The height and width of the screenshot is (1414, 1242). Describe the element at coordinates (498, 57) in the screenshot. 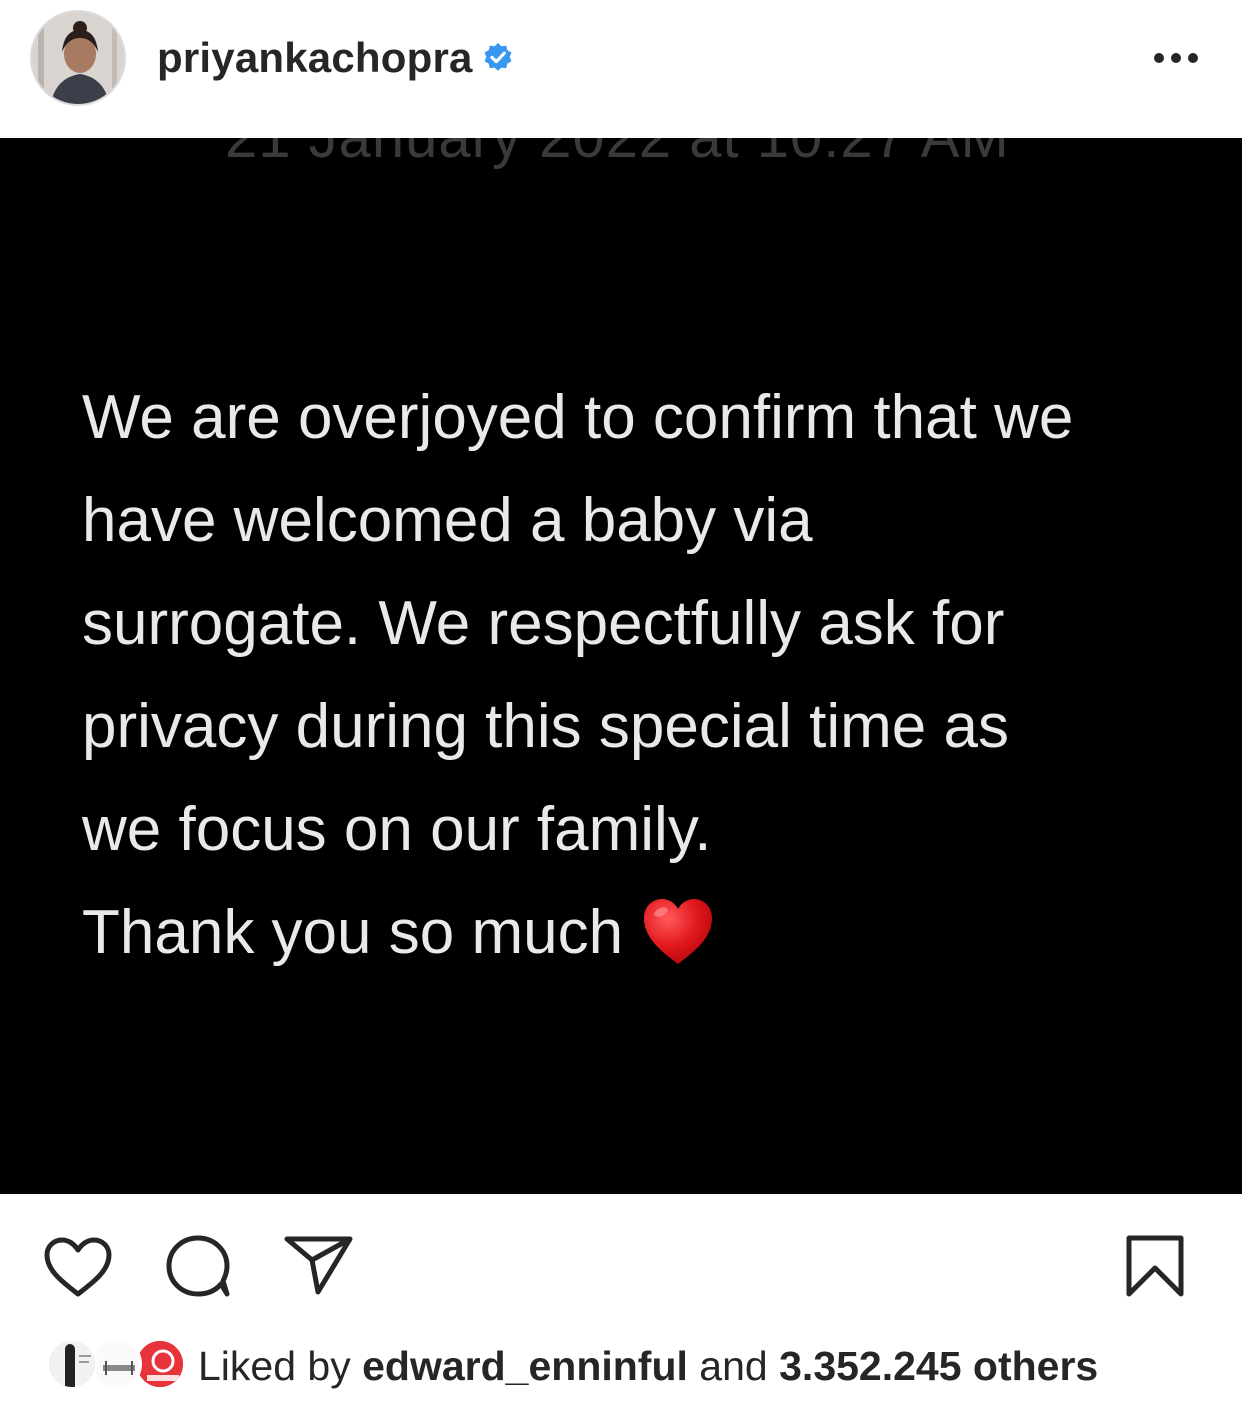

I see `verified-badge-icon` at that location.